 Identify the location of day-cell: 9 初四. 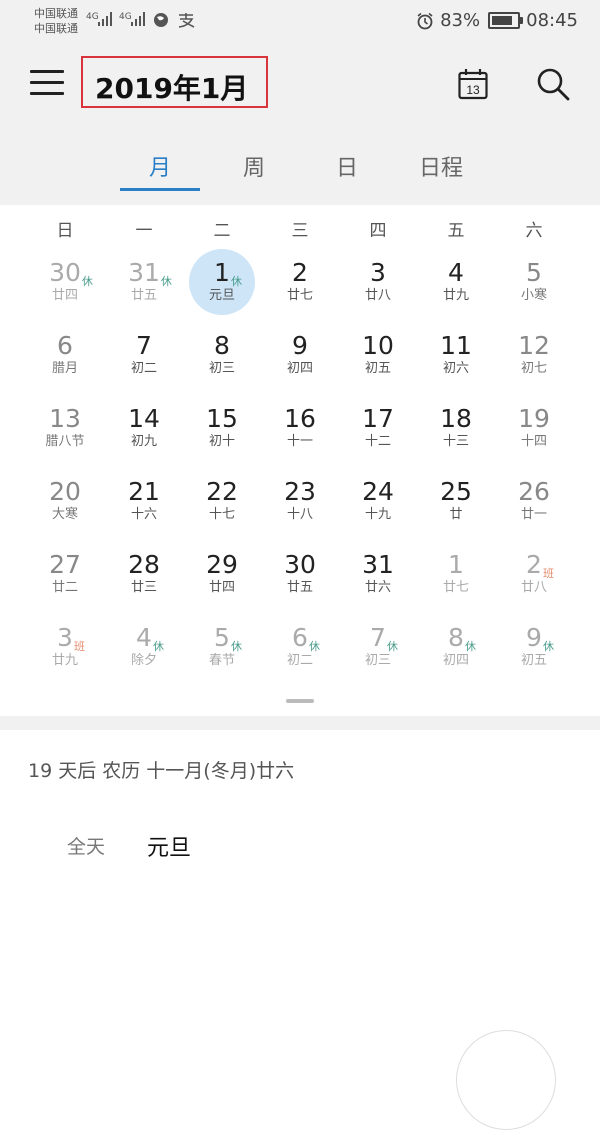
(300, 353).